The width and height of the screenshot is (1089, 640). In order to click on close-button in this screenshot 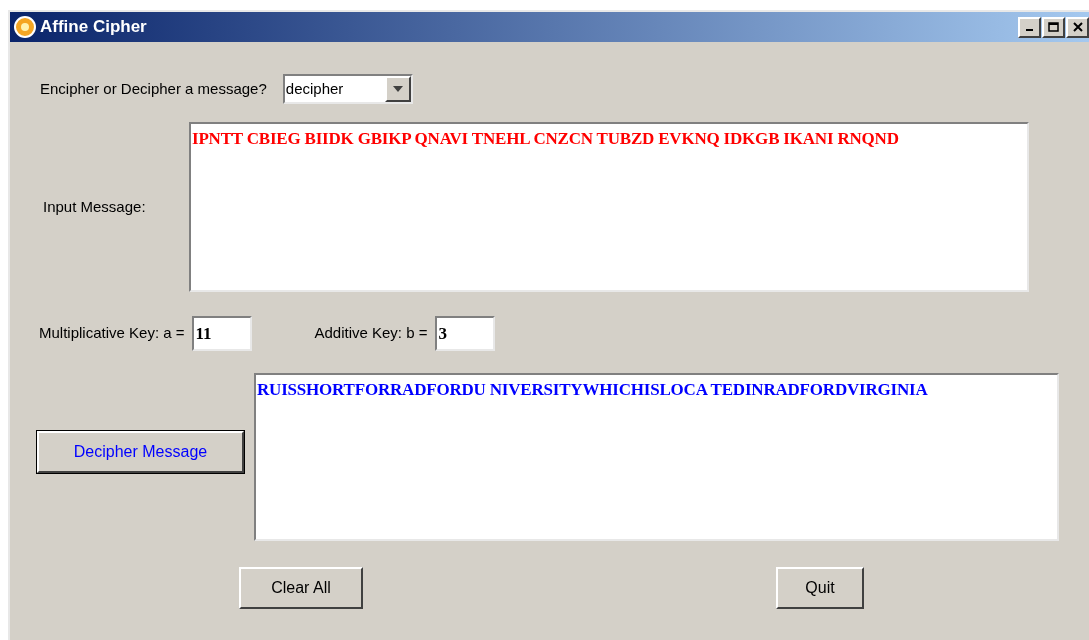, I will do `click(1077, 27)`.